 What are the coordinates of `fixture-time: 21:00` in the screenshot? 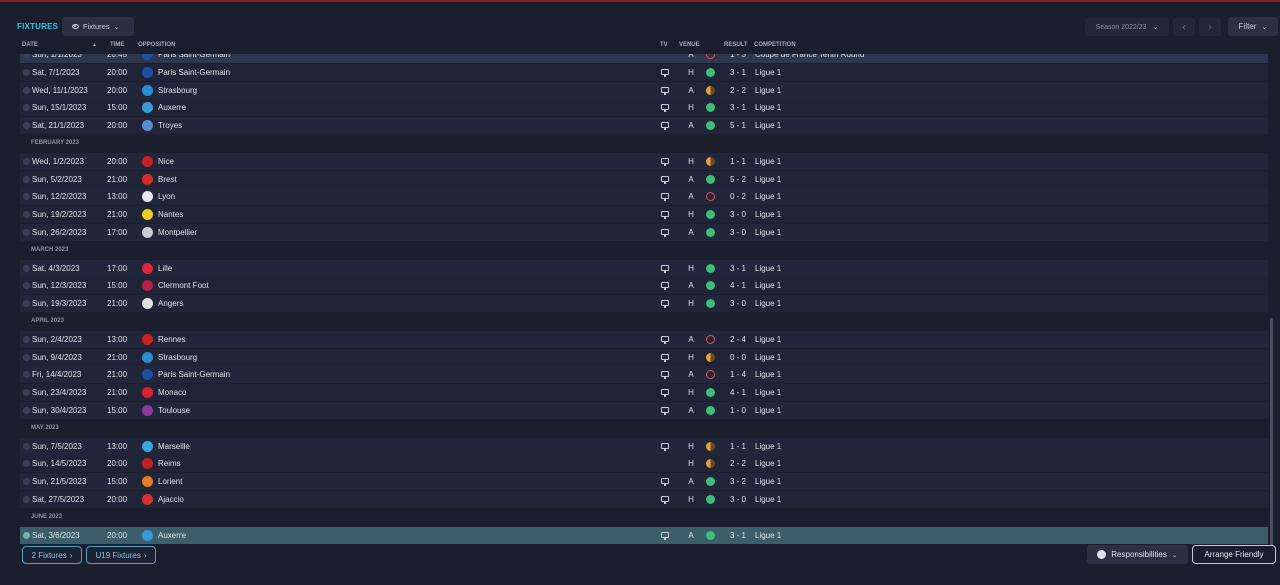 It's located at (117, 375).